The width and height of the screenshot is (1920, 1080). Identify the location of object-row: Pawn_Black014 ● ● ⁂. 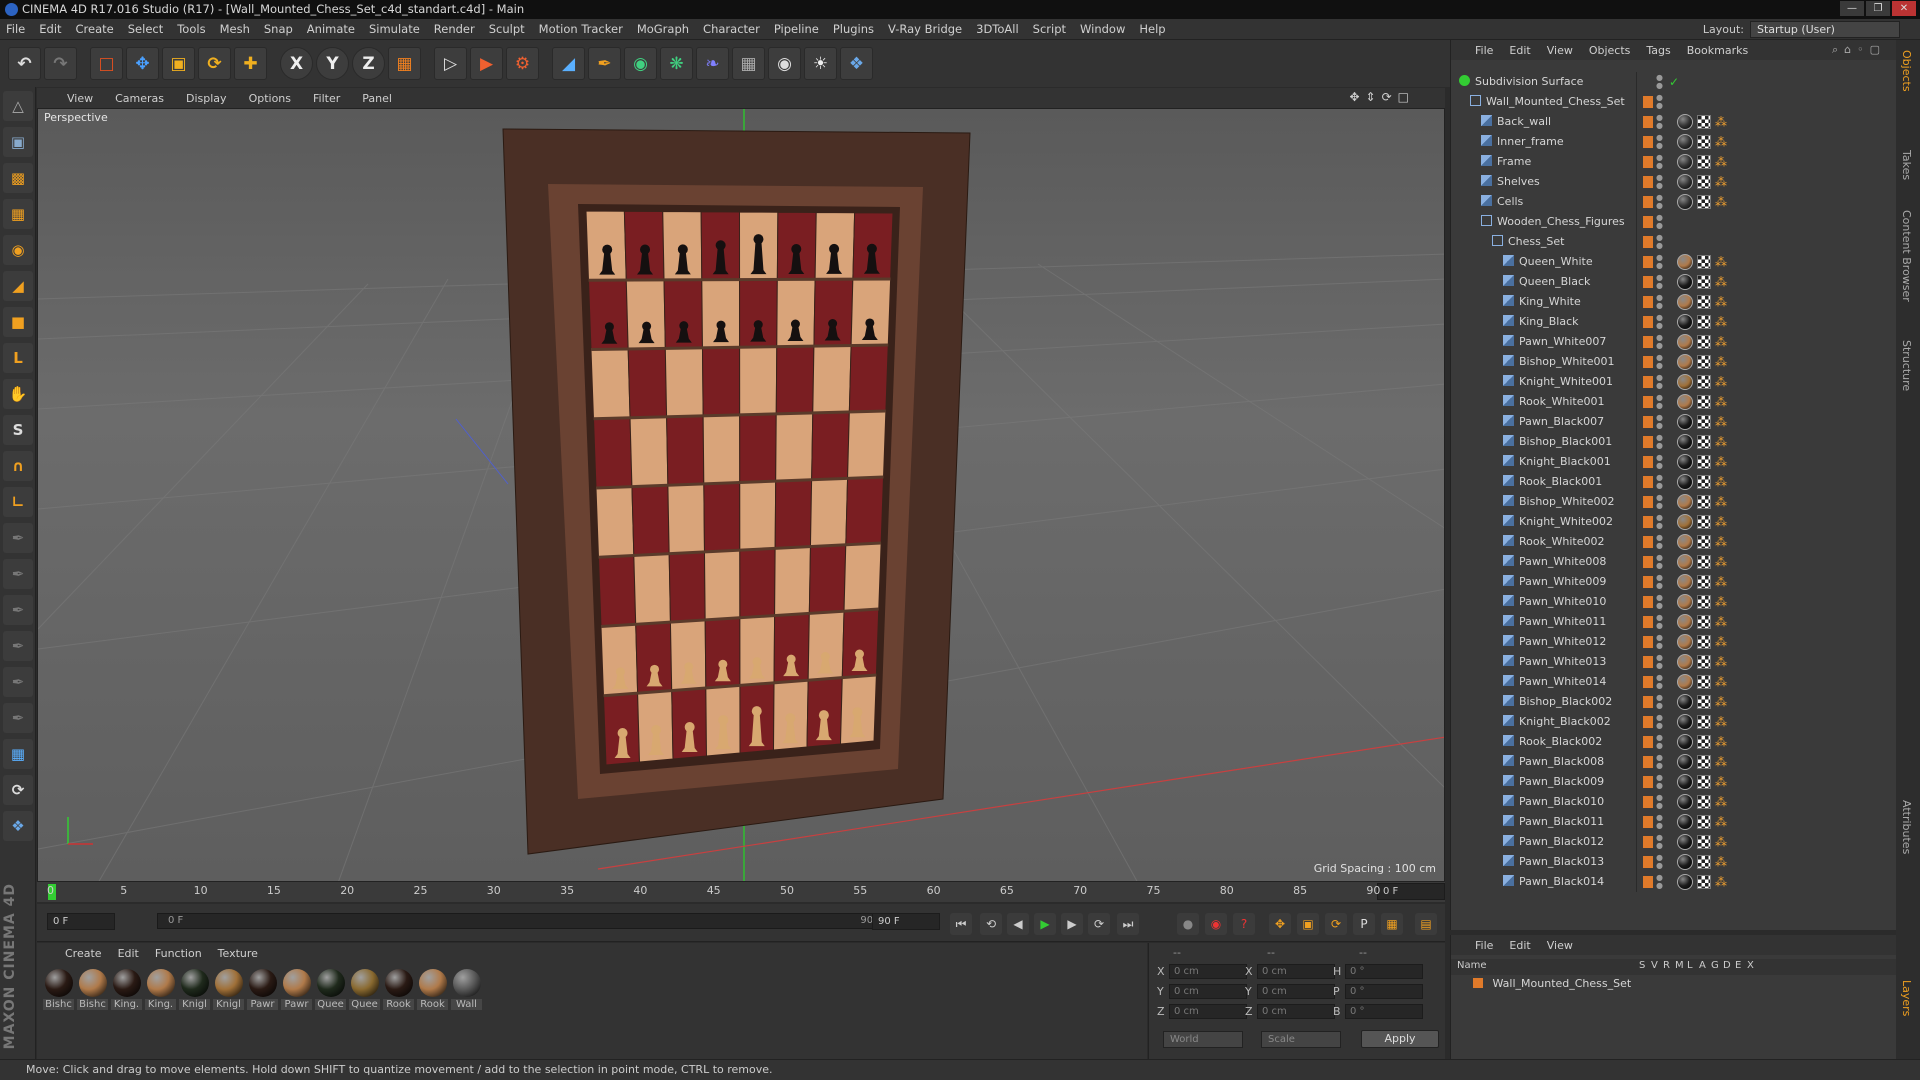
(1674, 882).